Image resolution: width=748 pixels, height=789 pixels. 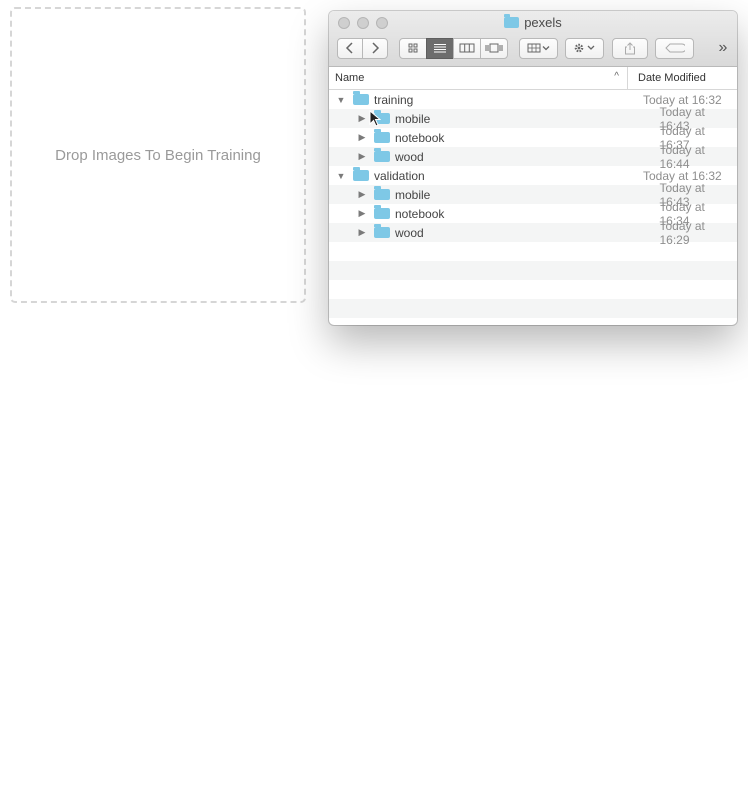 I want to click on share-icon, so click(x=630, y=47).